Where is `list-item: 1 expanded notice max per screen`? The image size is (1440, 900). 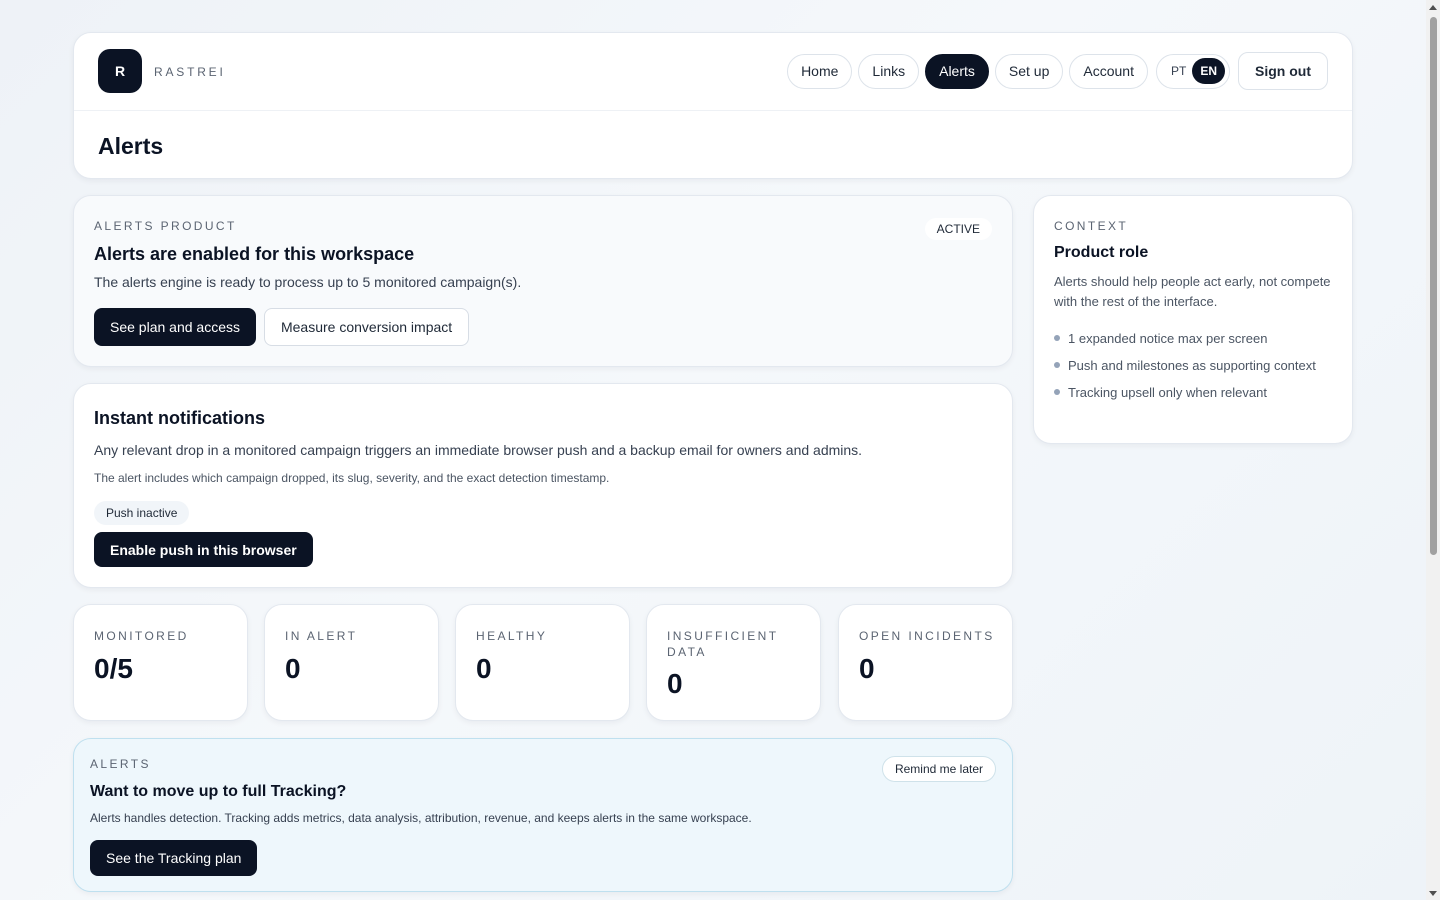 list-item: 1 expanded notice max per screen is located at coordinates (1194, 338).